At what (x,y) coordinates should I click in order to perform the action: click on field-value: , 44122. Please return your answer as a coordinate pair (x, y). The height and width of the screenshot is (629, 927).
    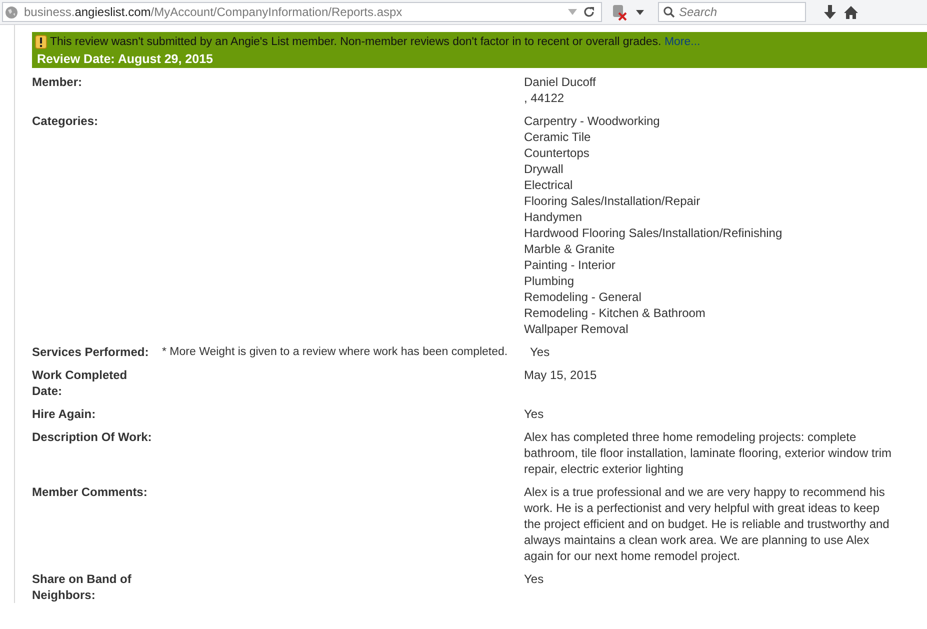
    Looking at the image, I should click on (545, 98).